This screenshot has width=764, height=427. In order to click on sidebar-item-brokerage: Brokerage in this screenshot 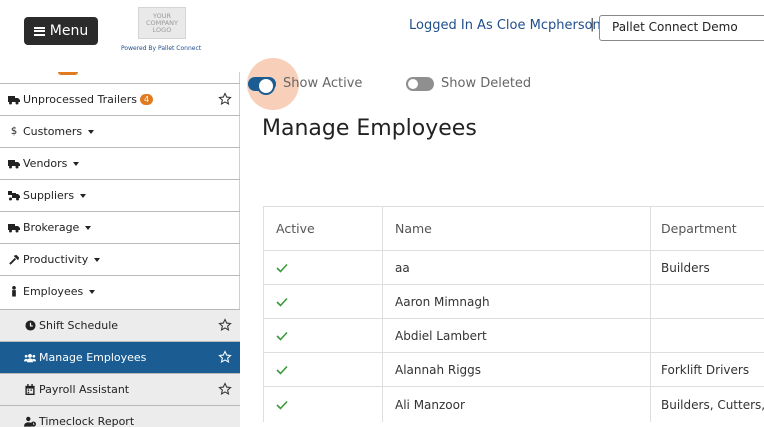, I will do `click(120, 227)`.